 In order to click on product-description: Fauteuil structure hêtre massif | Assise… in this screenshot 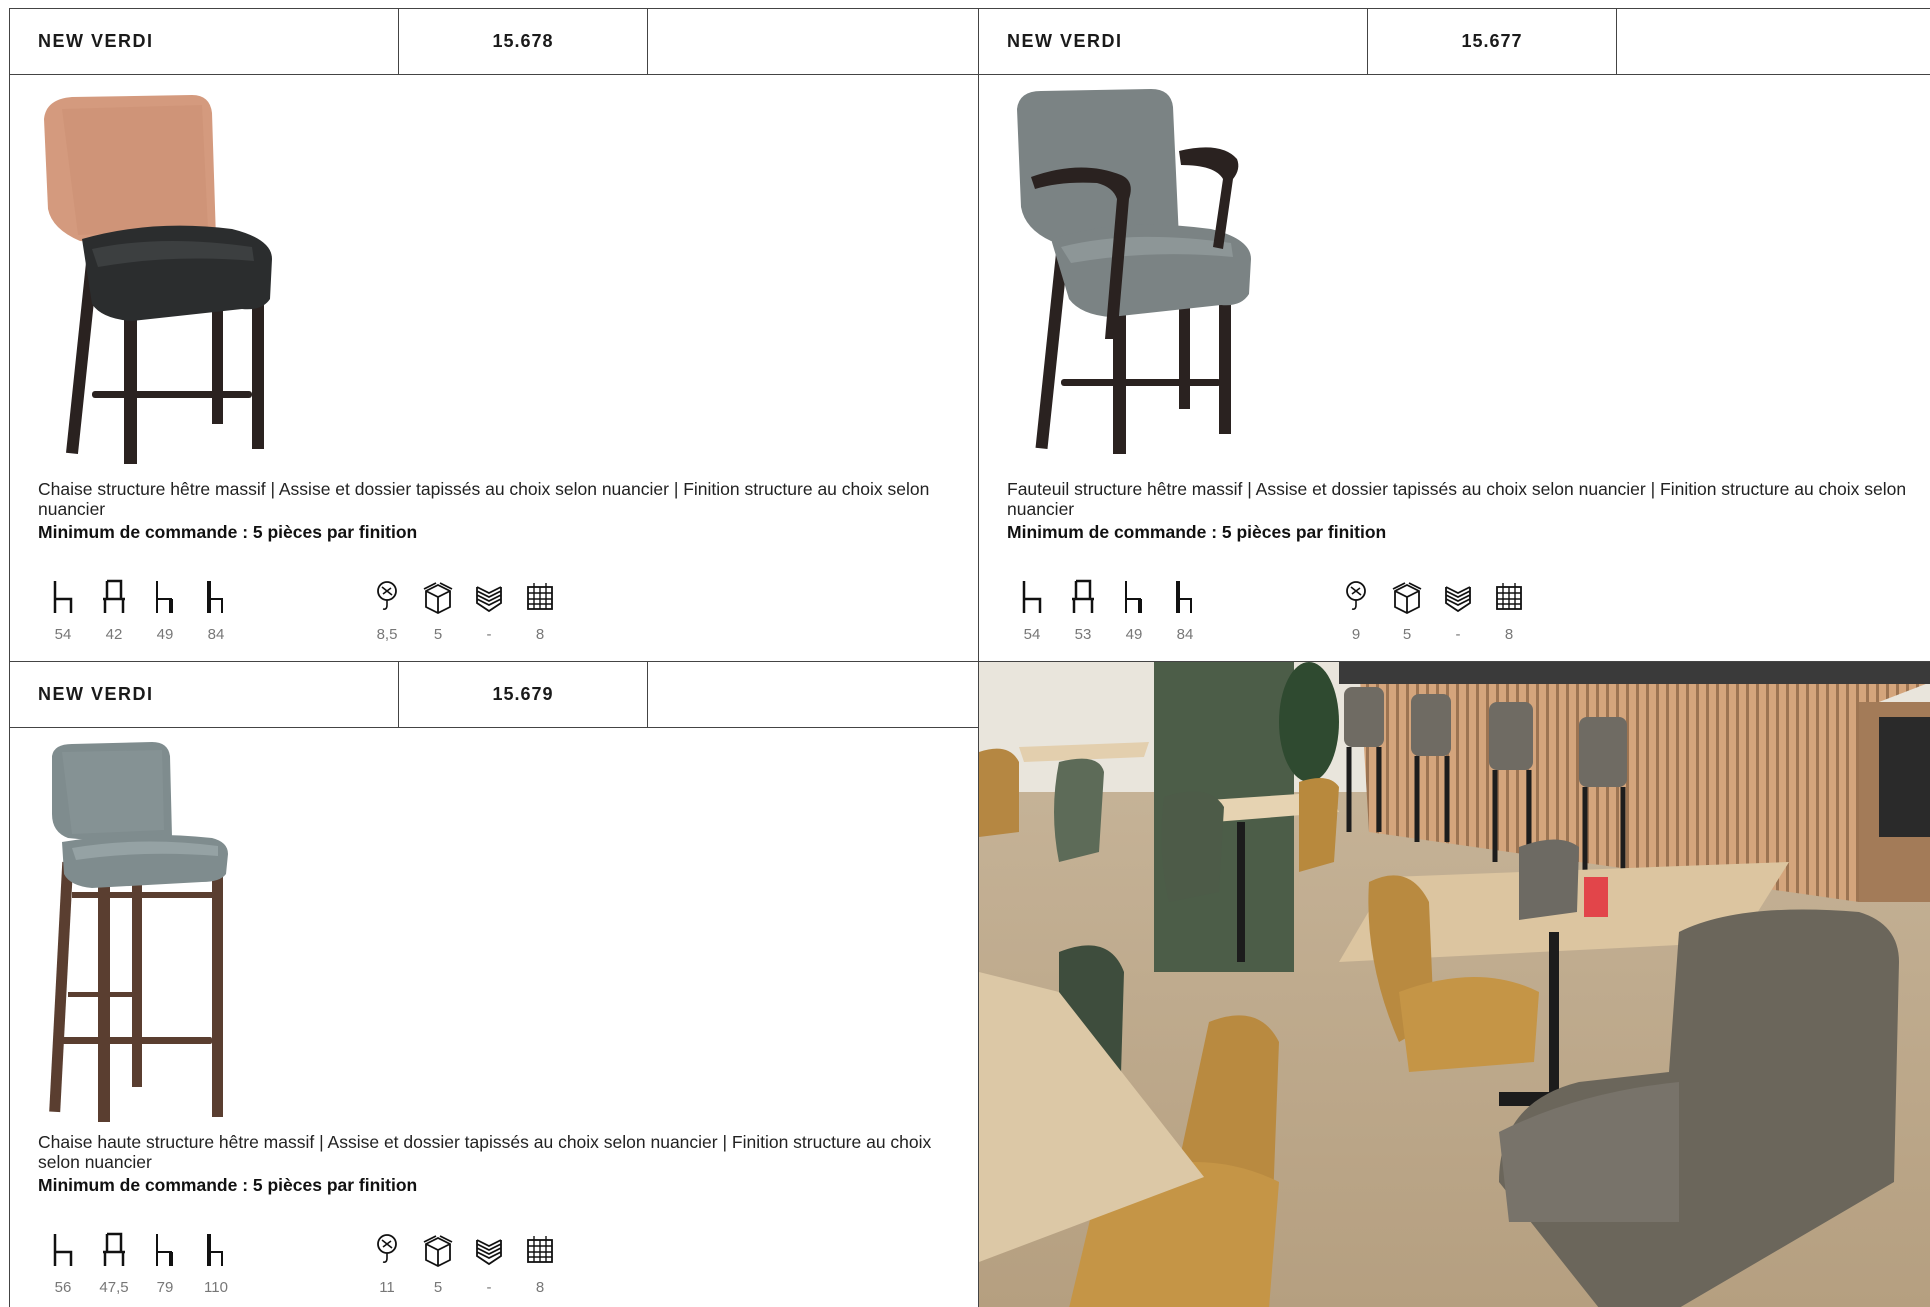, I will do `click(1457, 499)`.